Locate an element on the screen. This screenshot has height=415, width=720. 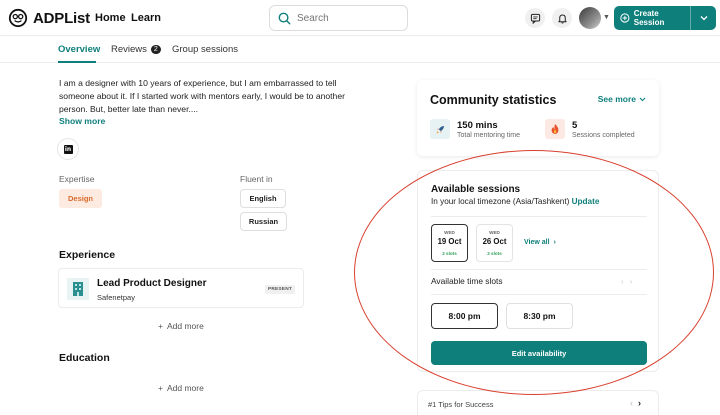
present-badge: PRESENT is located at coordinates (279, 289).